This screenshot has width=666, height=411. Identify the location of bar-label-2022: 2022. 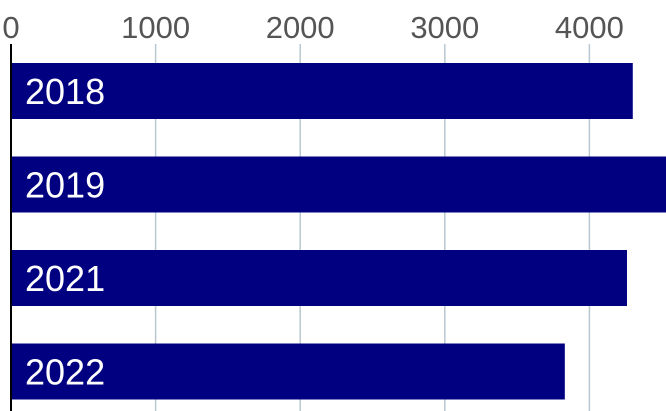
(65, 372).